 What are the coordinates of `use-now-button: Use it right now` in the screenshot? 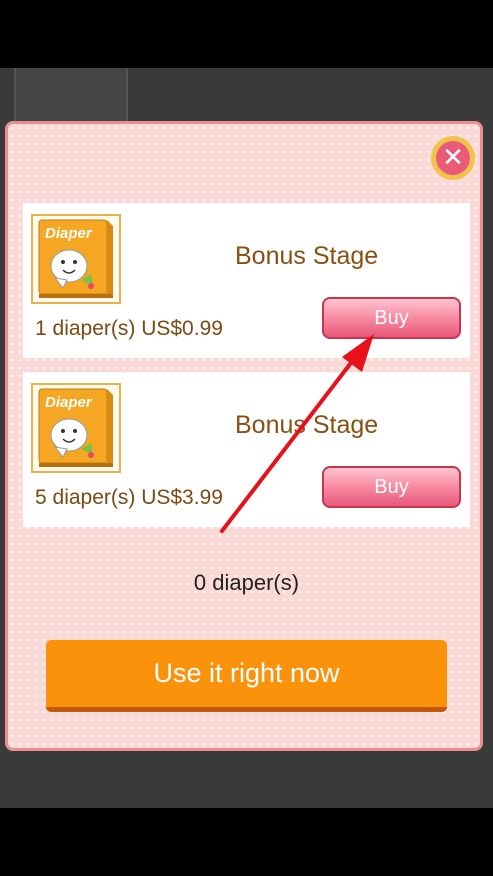 It's located at (246, 676).